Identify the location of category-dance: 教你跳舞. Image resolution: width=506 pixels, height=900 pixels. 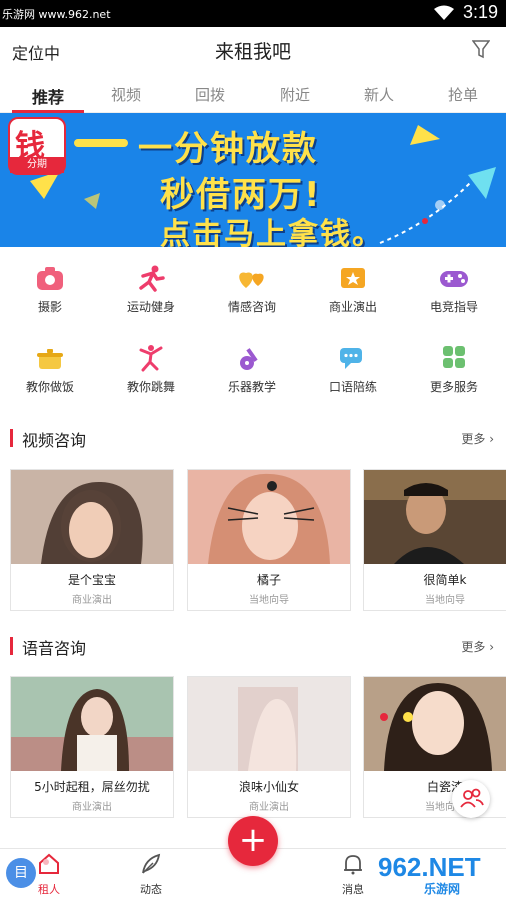
(151, 365).